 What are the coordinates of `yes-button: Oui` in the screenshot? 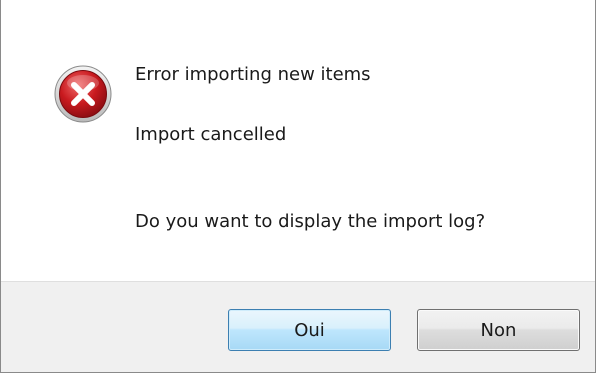 It's located at (309, 330).